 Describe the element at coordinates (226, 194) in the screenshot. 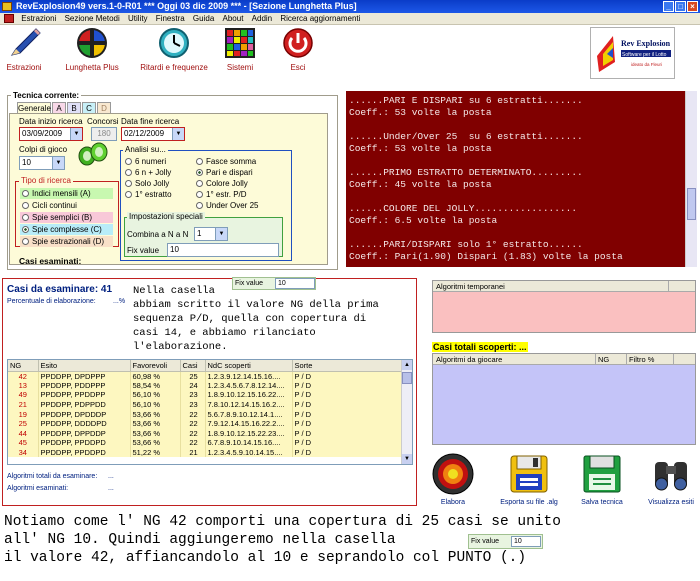

I see `analisi-1-estr-pd-label: 1° estr. P/D` at that location.